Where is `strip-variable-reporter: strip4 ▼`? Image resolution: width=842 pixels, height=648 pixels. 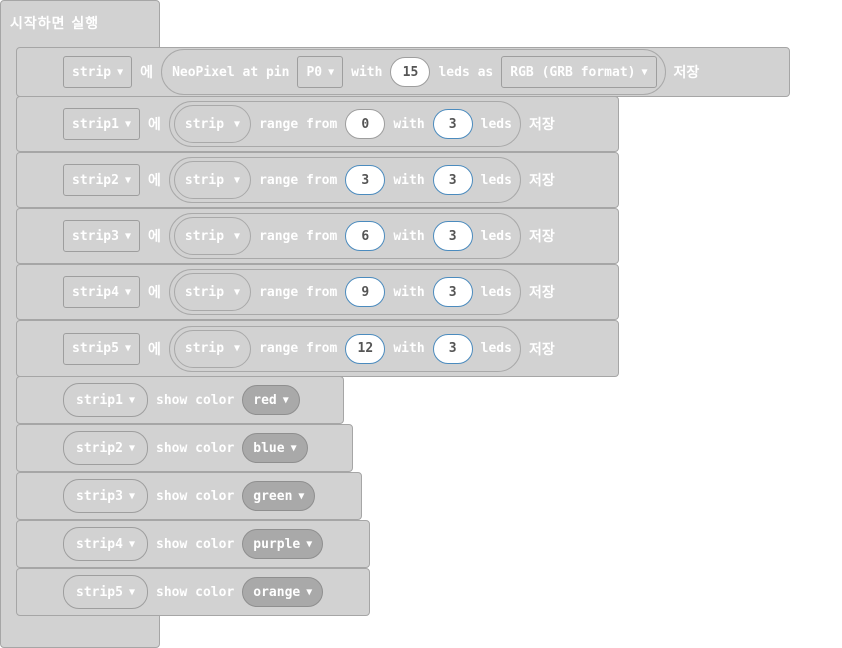 strip-variable-reporter: strip4 ▼ is located at coordinates (105, 544).